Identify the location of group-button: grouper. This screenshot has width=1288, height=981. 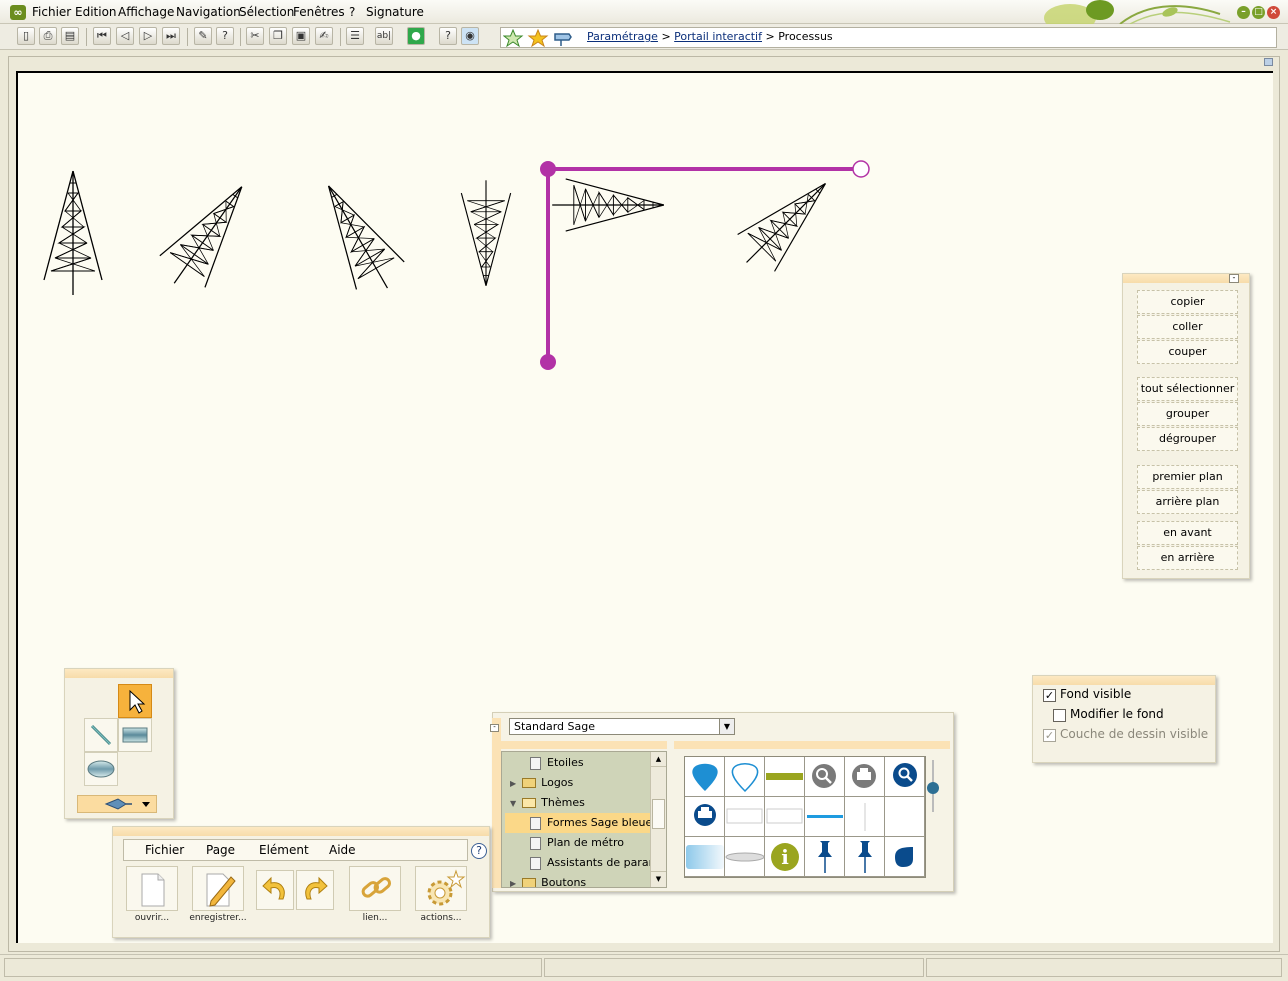
(1187, 414).